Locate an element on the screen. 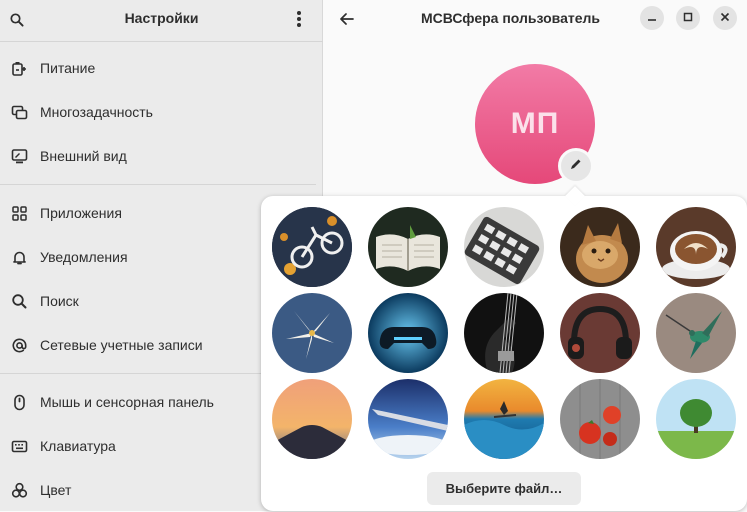  hummingbird-image is located at coordinates (696, 333).